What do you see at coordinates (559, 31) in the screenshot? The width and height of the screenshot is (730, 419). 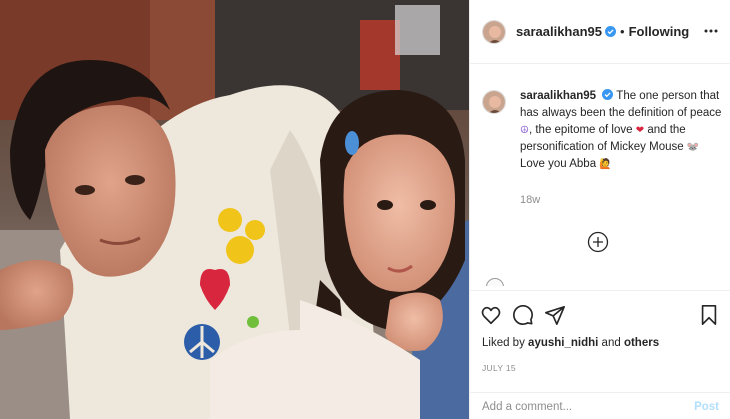 I see `header-username: saraalikhan95` at bounding box center [559, 31].